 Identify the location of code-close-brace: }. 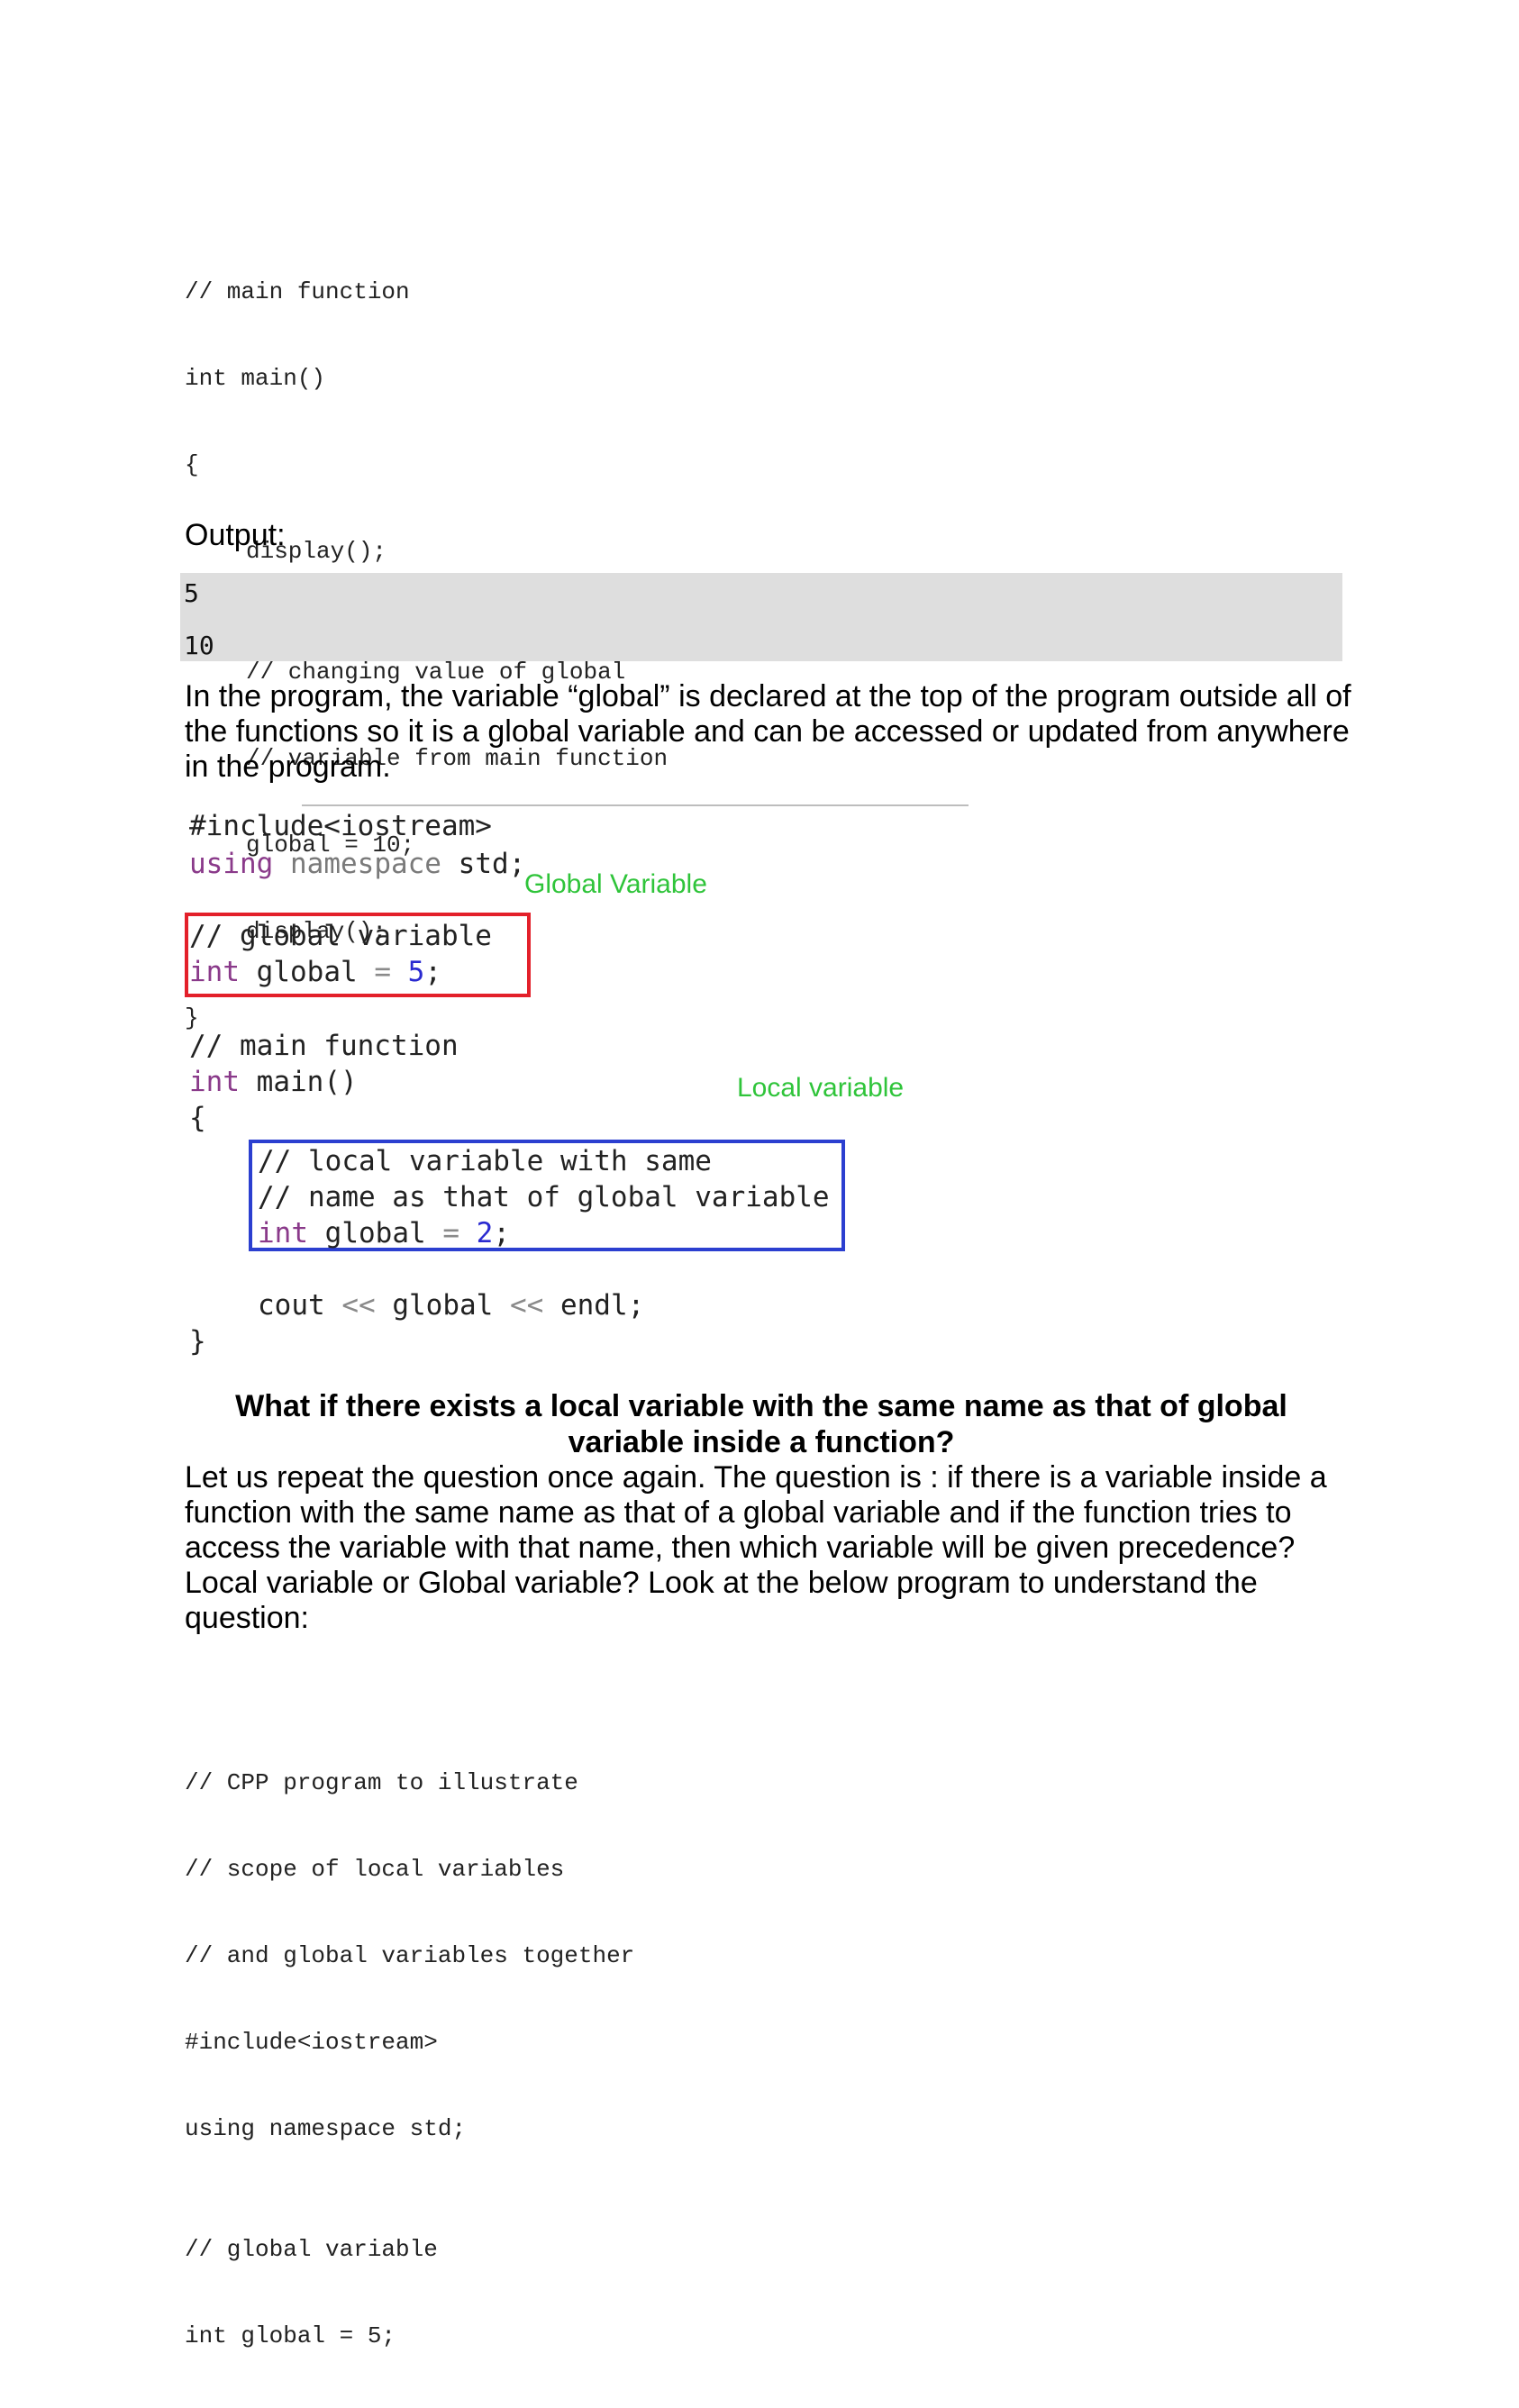
(198, 1341).